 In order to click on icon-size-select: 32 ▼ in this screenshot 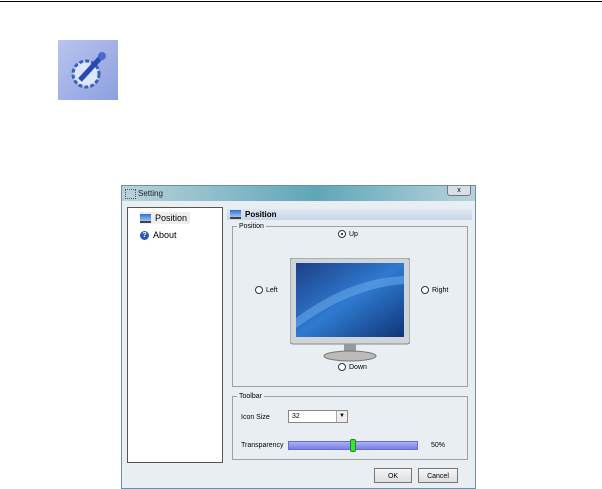, I will do `click(318, 416)`.